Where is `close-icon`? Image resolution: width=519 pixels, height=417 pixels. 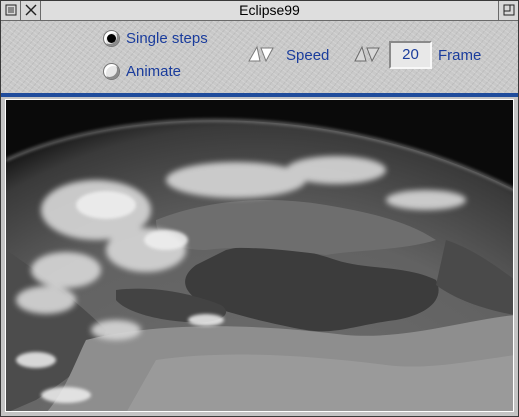 close-icon is located at coordinates (31, 10).